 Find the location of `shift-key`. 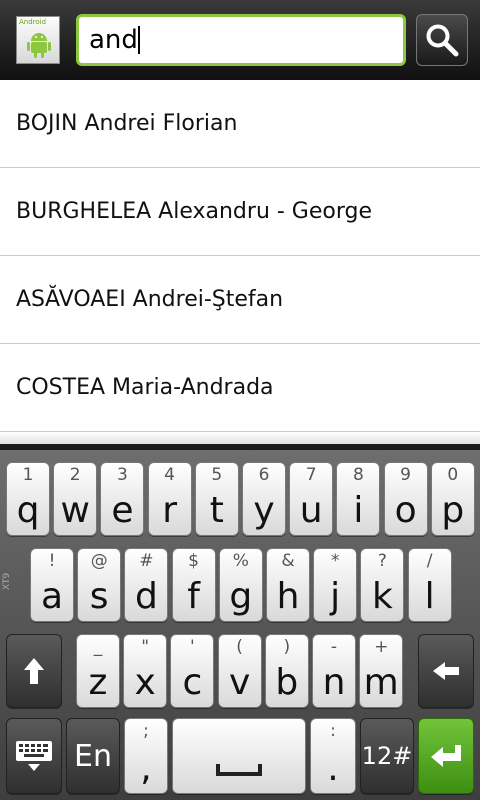

shift-key is located at coordinates (34, 671).